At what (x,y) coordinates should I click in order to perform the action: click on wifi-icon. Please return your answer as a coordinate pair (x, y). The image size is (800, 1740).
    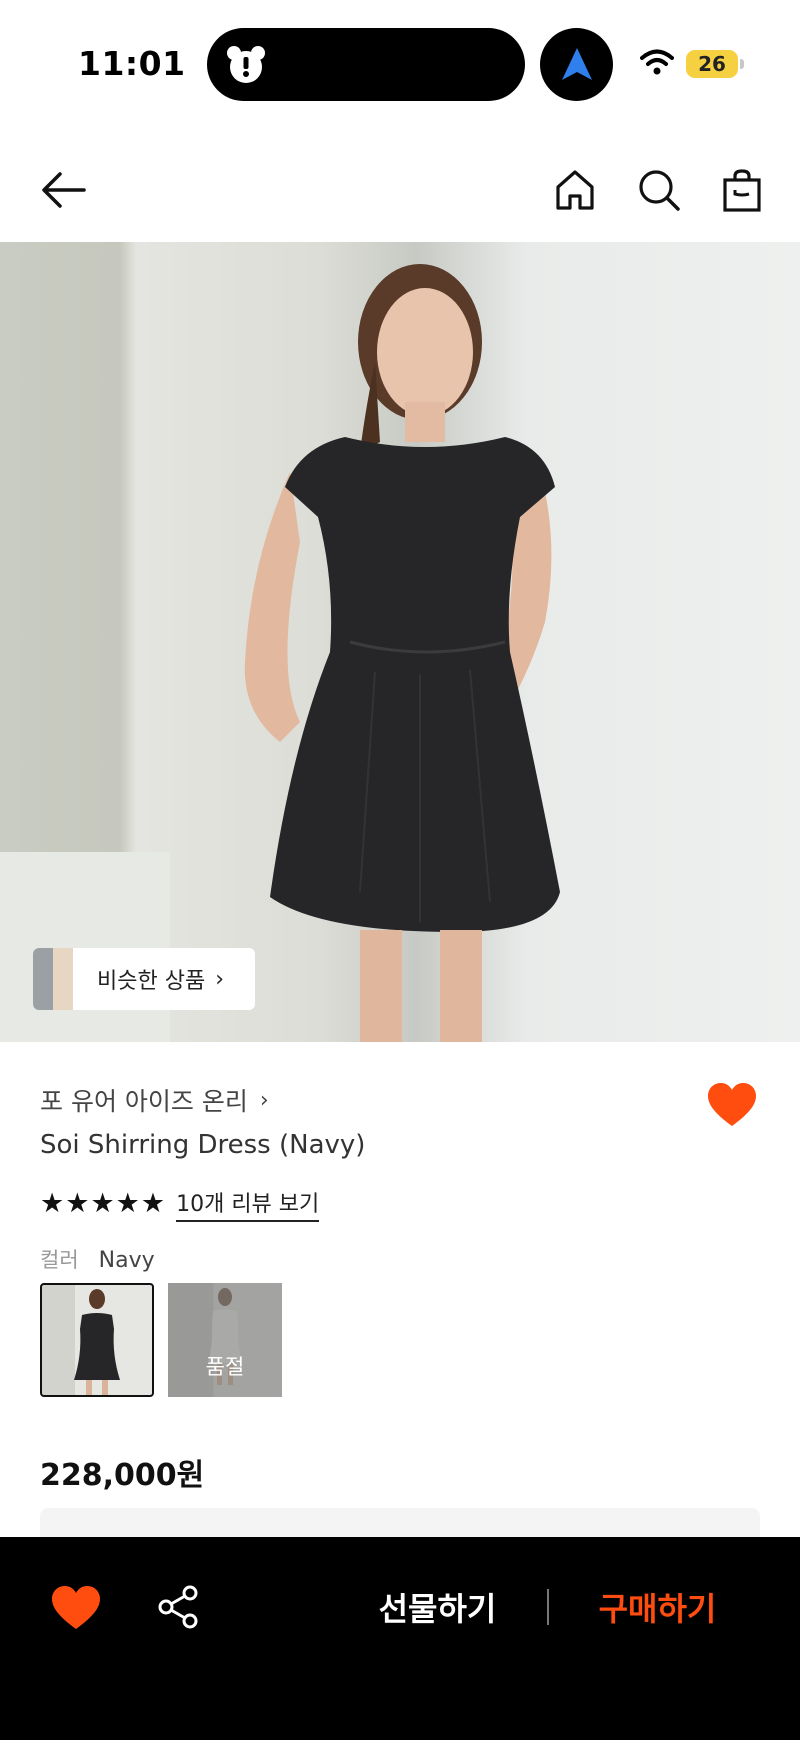
    Looking at the image, I should click on (657, 62).